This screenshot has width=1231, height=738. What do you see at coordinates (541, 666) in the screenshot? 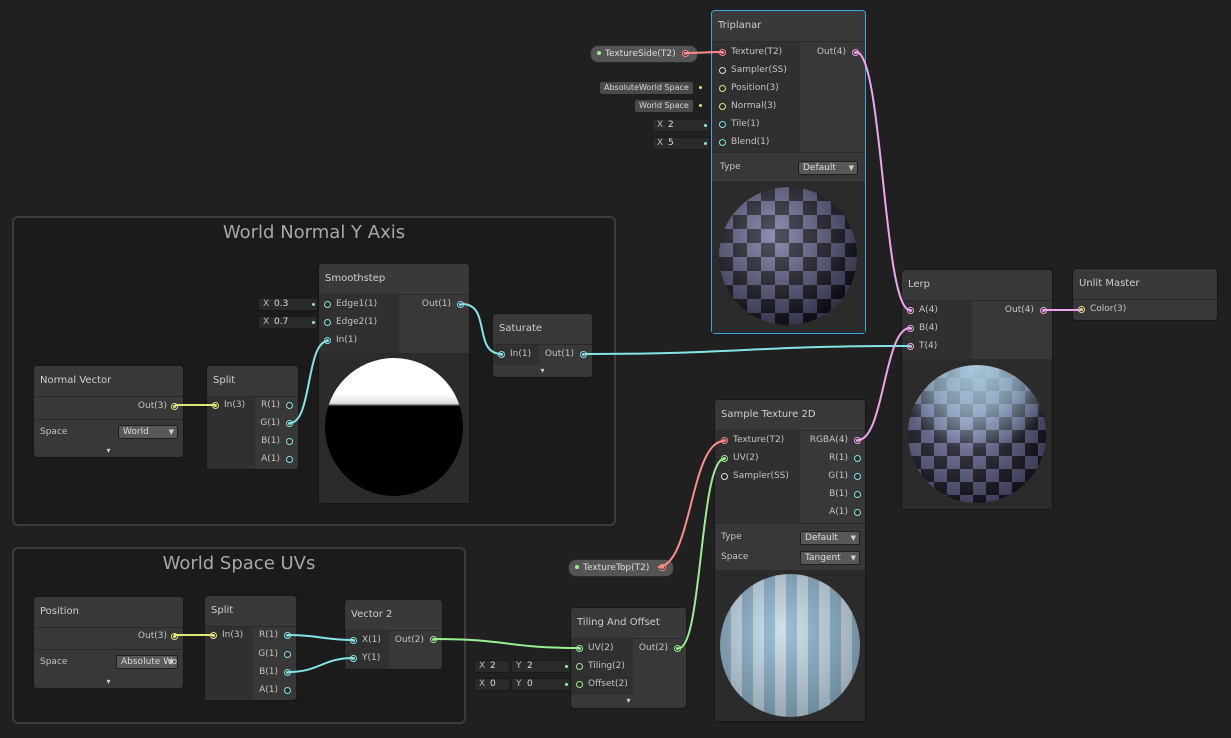
I see `tiling-y-field: Y 2` at bounding box center [541, 666].